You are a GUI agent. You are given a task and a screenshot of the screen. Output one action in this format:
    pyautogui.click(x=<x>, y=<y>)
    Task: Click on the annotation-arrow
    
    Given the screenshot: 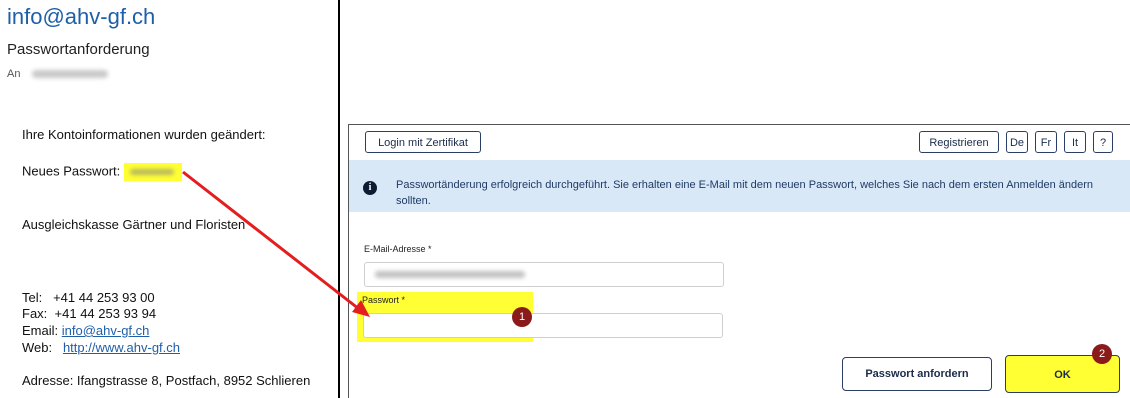 What is the action you would take?
    pyautogui.click(x=276, y=243)
    